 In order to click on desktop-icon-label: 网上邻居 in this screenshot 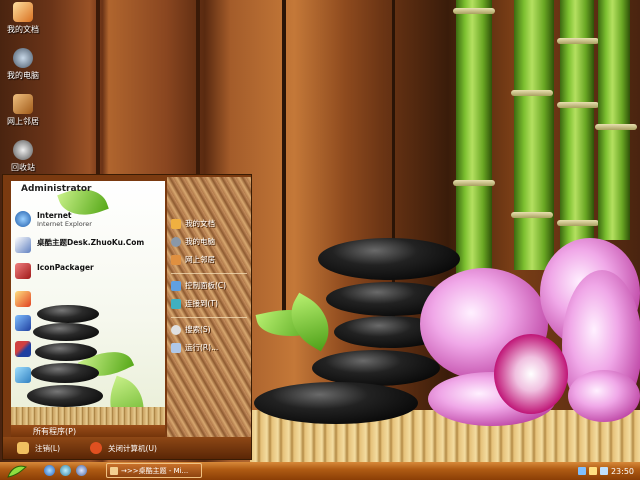, I will do `click(23, 121)`.